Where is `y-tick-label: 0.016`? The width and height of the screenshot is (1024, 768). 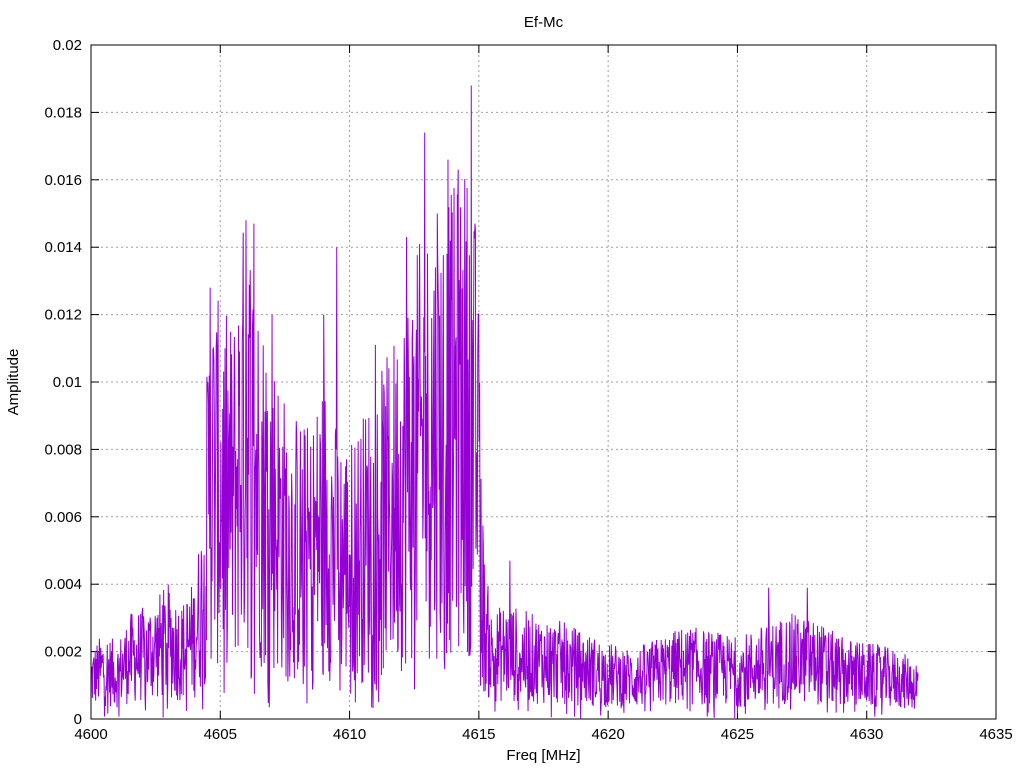
y-tick-label: 0.016 is located at coordinates (63, 180).